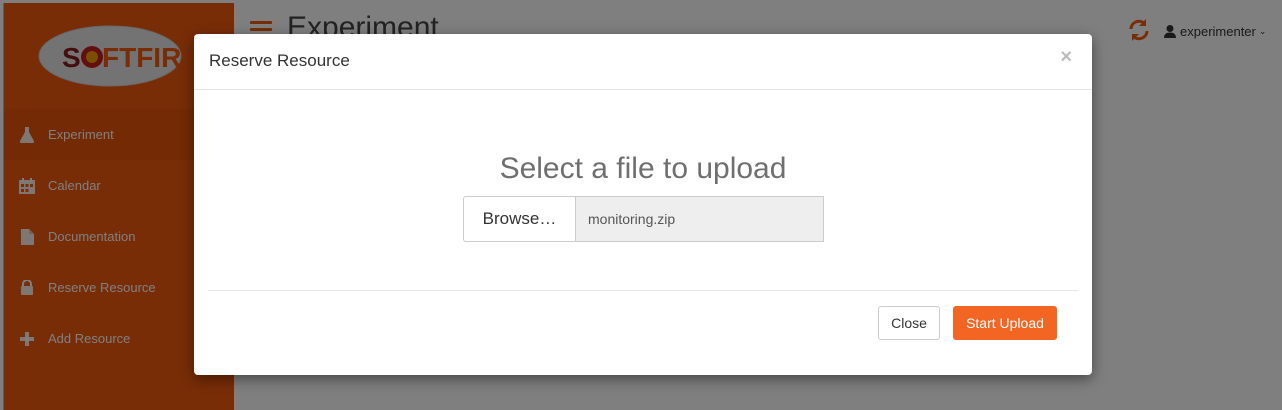 The width and height of the screenshot is (1282, 410). I want to click on close-button: Close, so click(909, 323).